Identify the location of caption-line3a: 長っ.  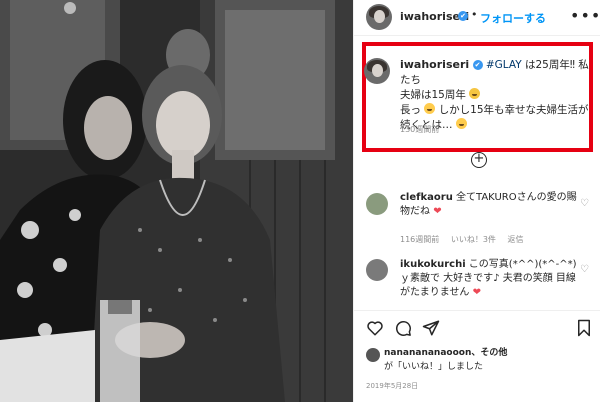
(410, 110).